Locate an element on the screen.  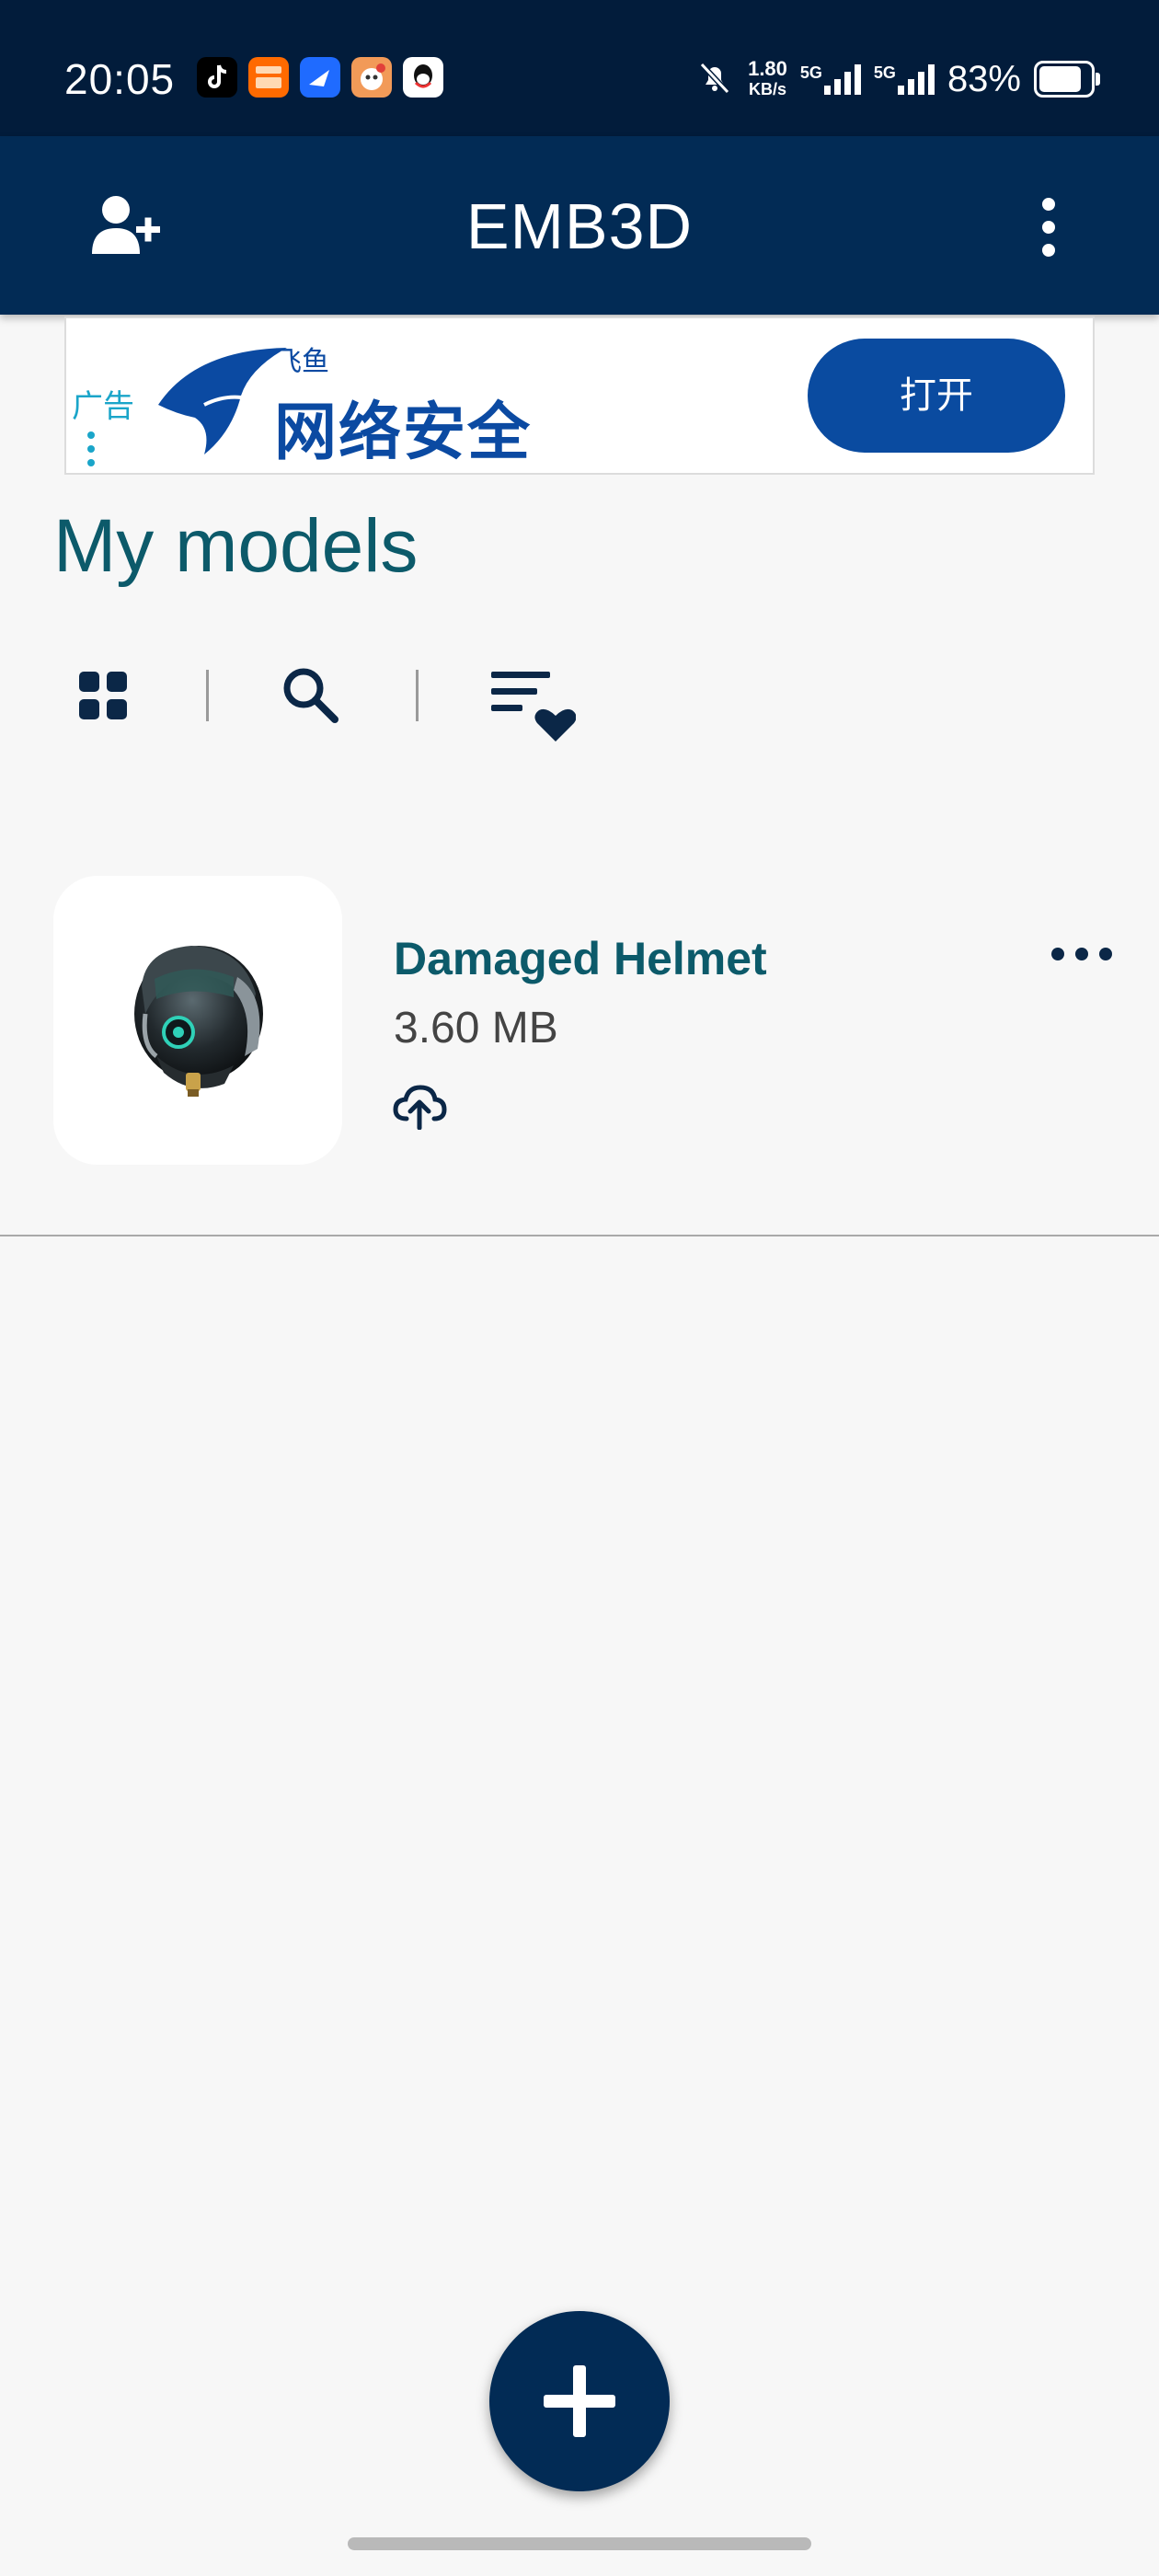
search-icon is located at coordinates (311, 695).